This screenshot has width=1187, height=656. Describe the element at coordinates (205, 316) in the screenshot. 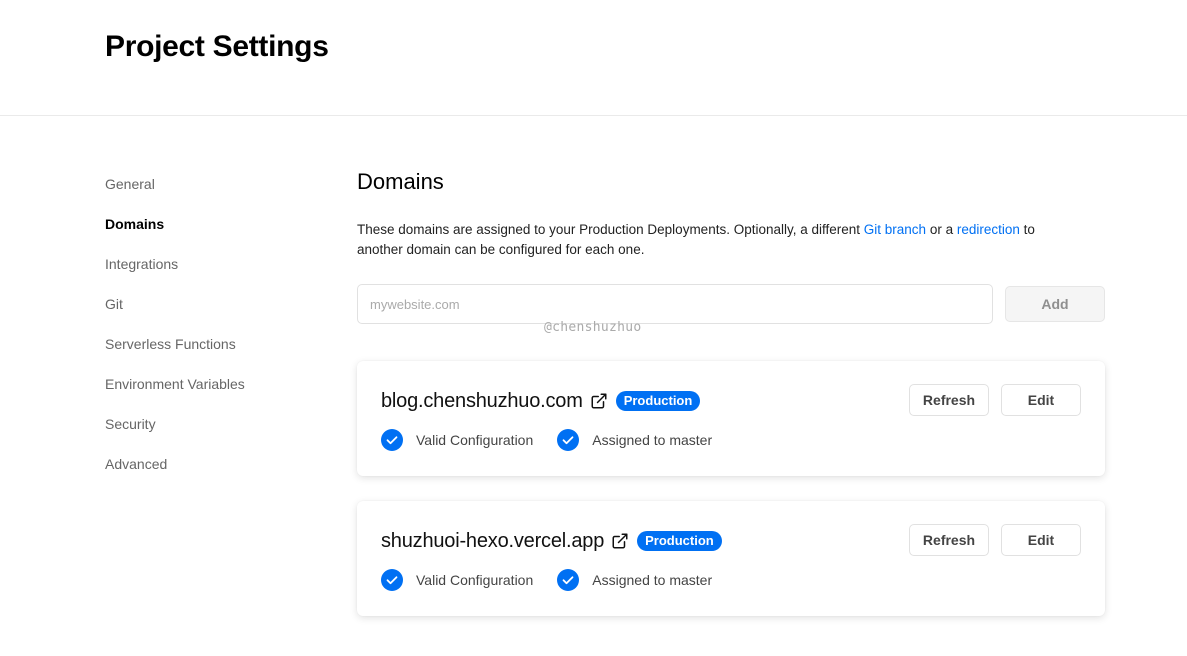

I see `sidebar-item-git: Git` at that location.